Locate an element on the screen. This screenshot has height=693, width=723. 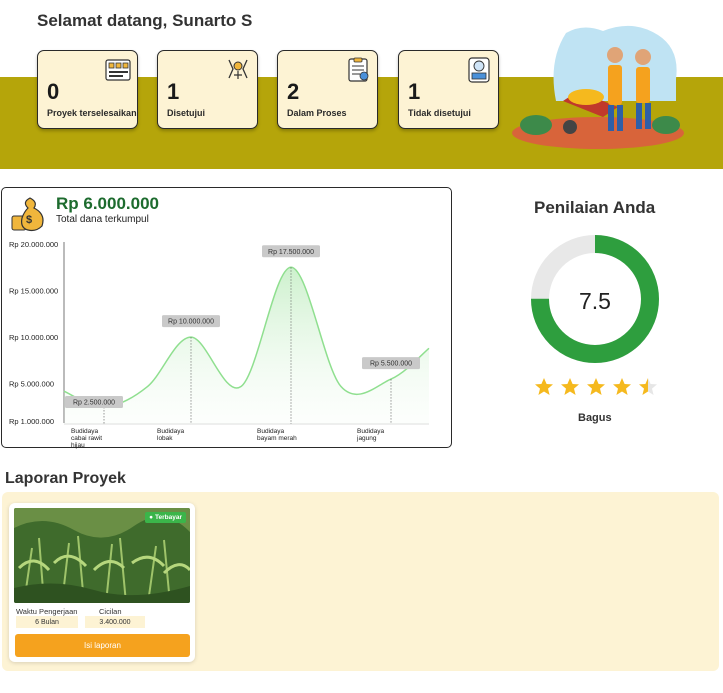
installment-value: 3.400.000 is located at coordinates (115, 622).